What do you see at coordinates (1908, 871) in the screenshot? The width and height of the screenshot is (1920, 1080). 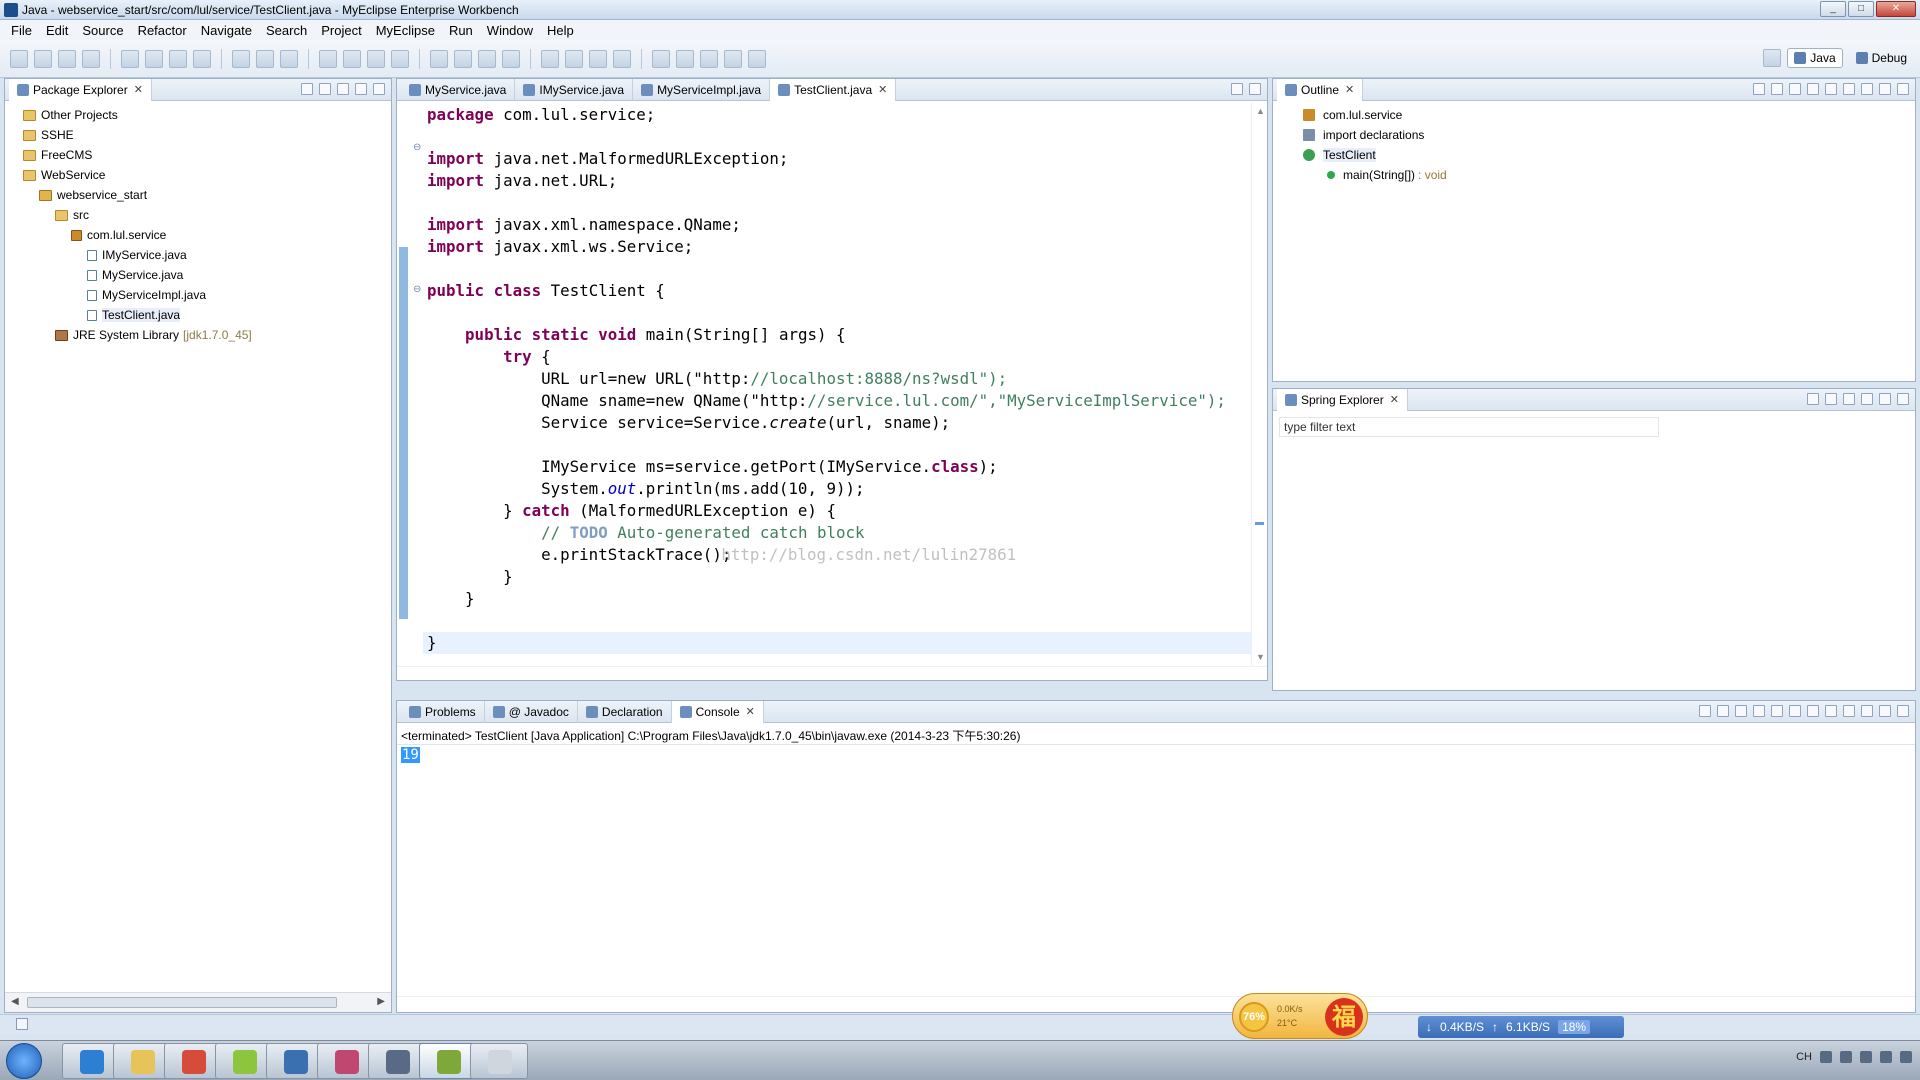 I see `console-vertical-scrollbar` at bounding box center [1908, 871].